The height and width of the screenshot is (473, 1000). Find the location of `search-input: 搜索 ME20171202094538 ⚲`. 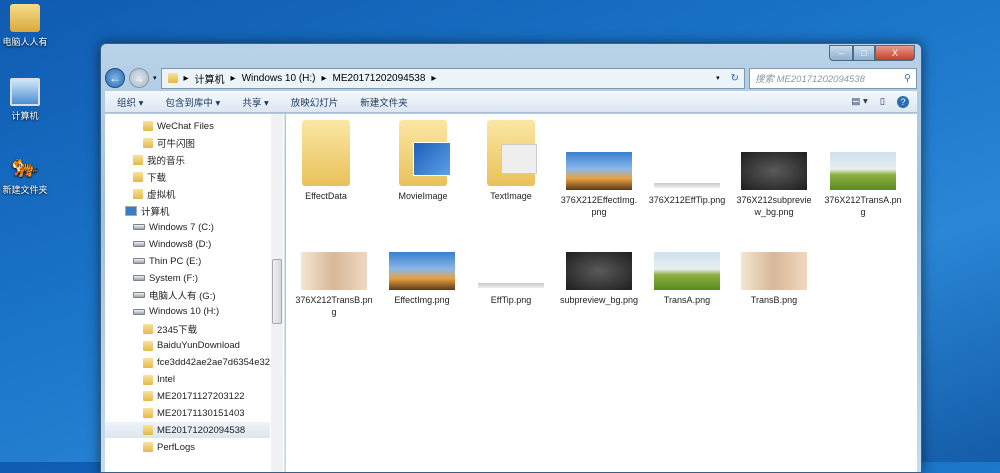

search-input: 搜索 ME20171202094538 ⚲ is located at coordinates (833, 78).